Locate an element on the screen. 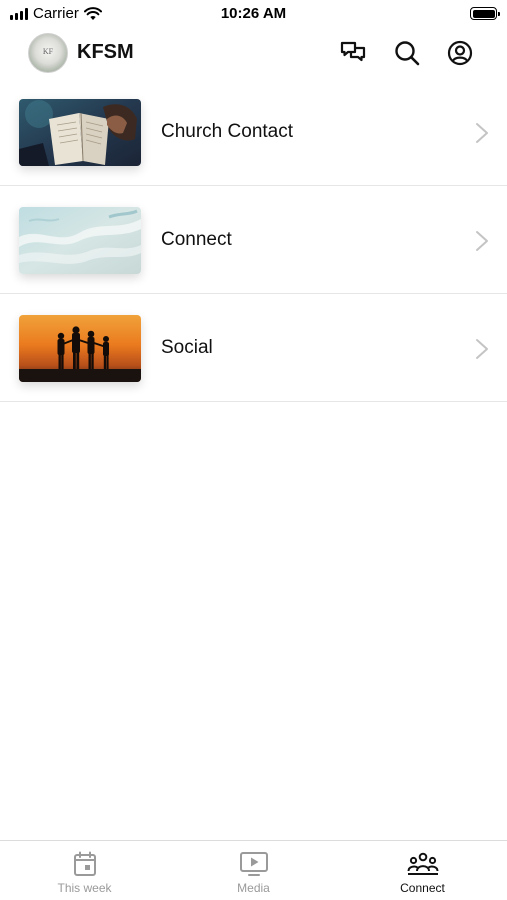  tab-this-week: This week is located at coordinates (84, 870).